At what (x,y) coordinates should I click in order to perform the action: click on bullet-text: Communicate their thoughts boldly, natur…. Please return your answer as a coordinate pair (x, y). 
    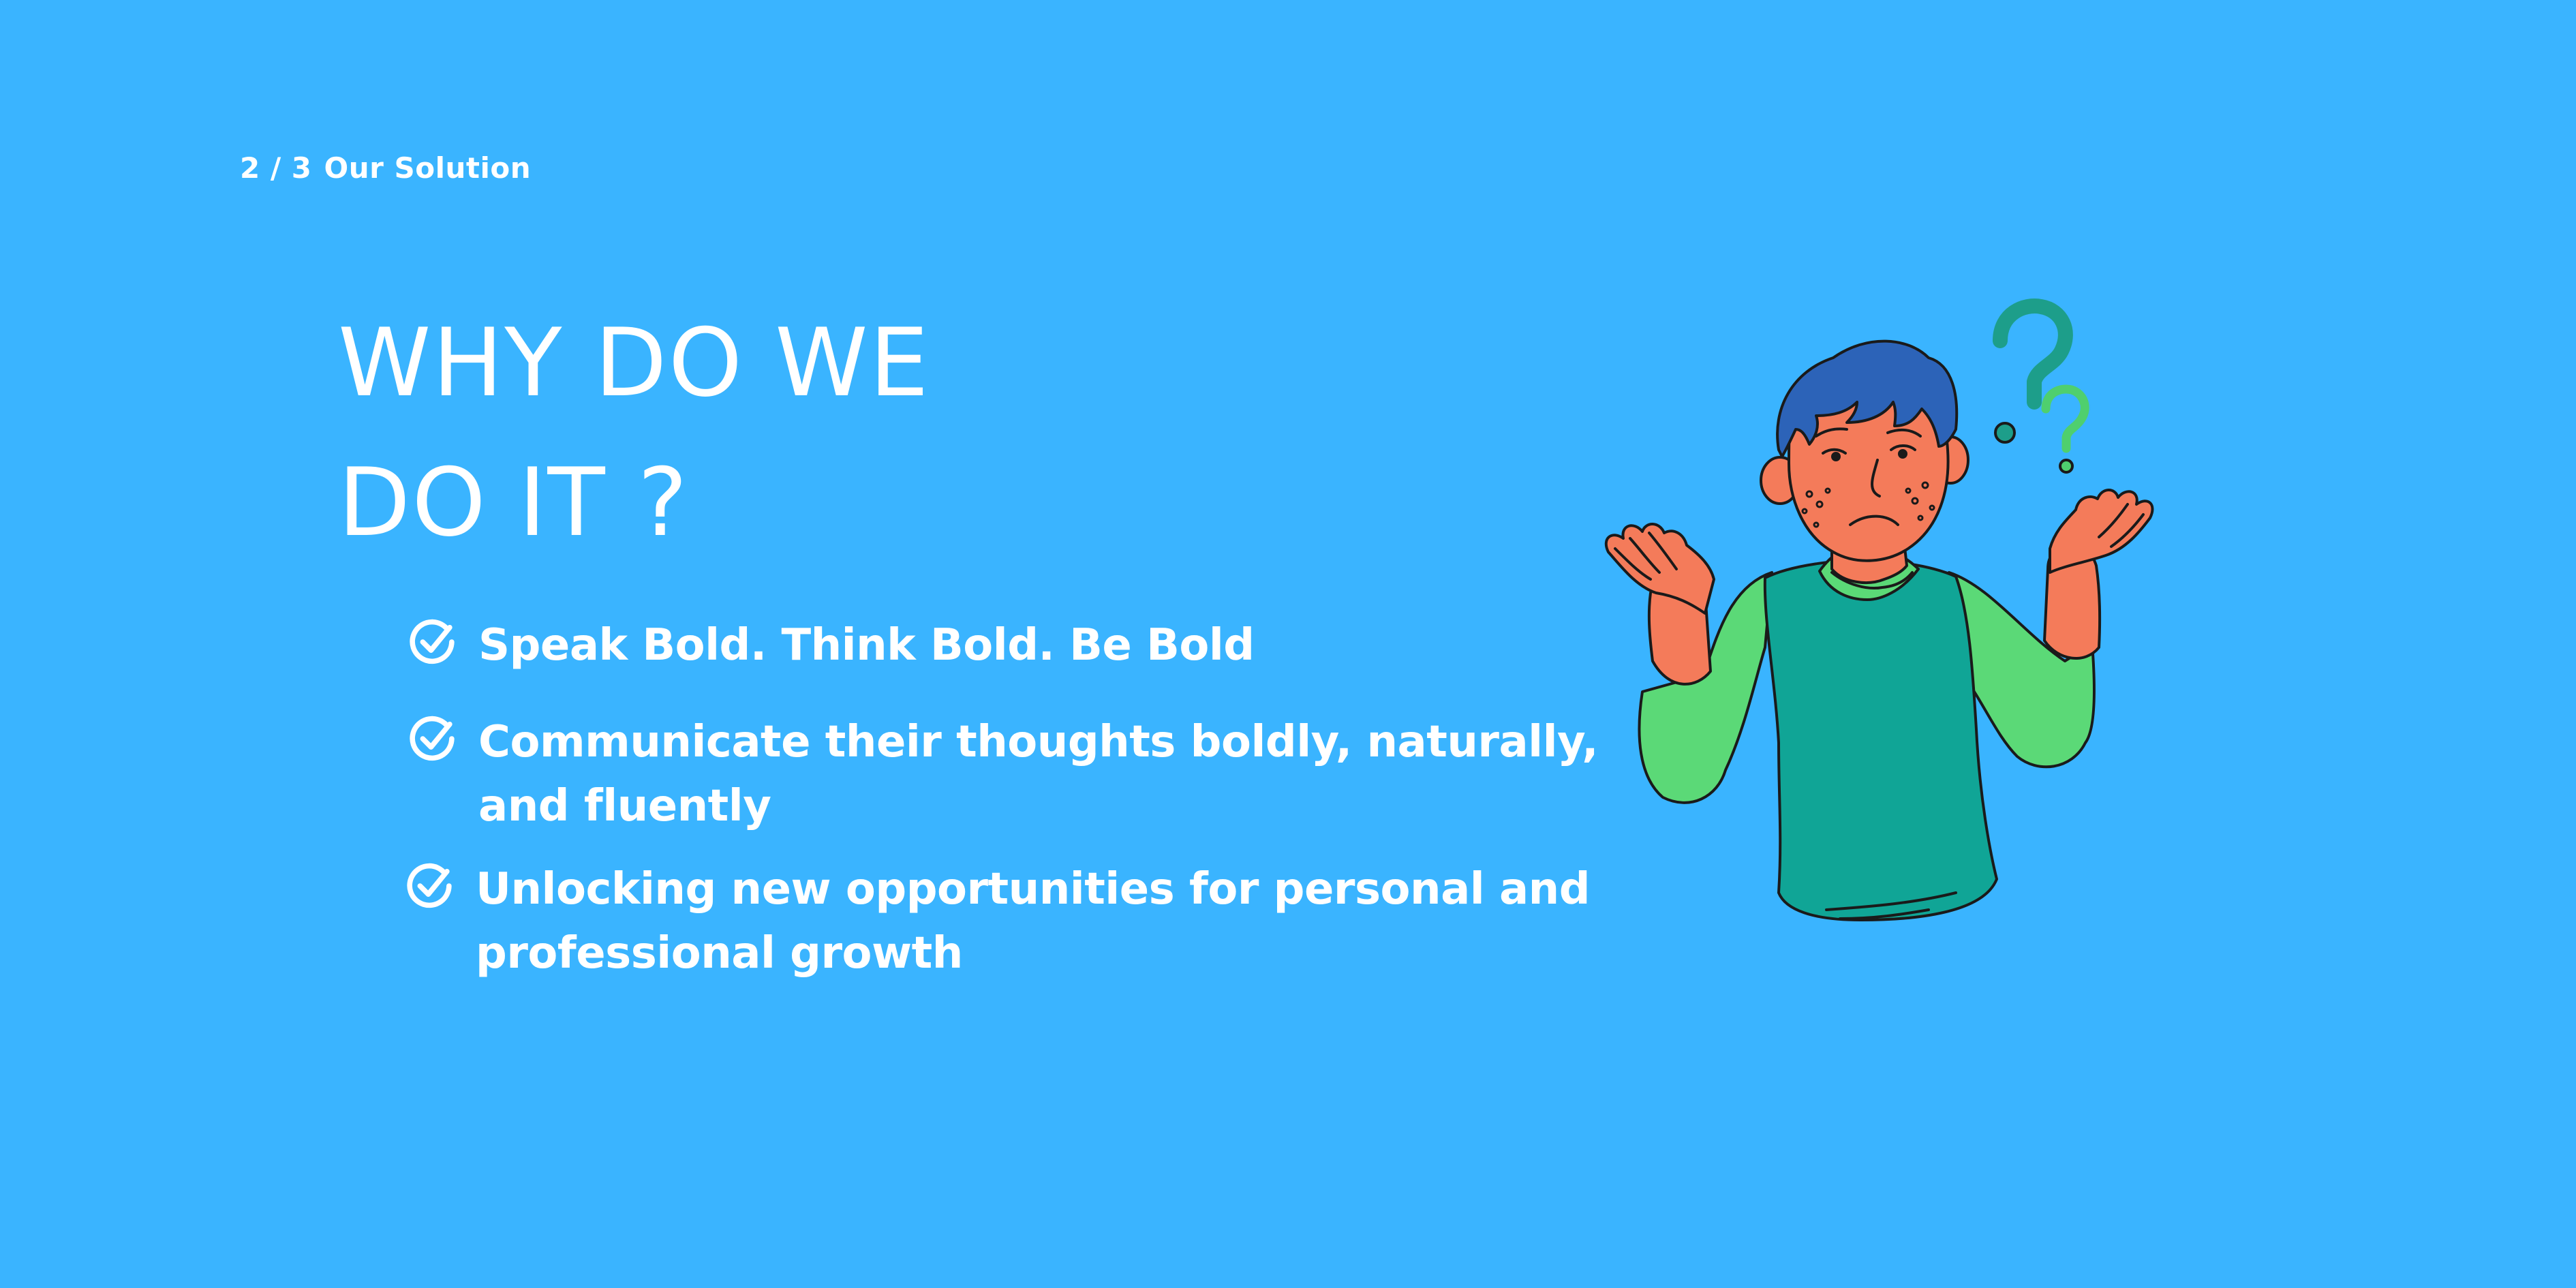
    Looking at the image, I should click on (1038, 774).